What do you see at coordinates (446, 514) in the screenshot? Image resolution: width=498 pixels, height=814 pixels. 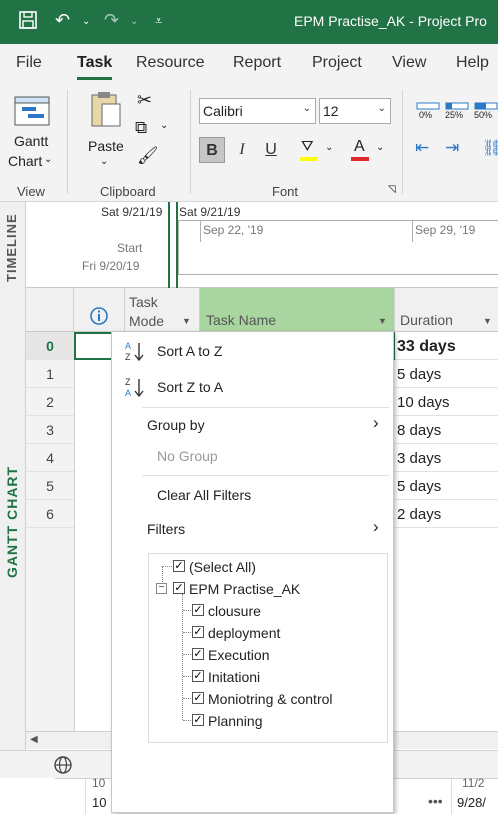 I see `duration-cell: 2 days` at bounding box center [446, 514].